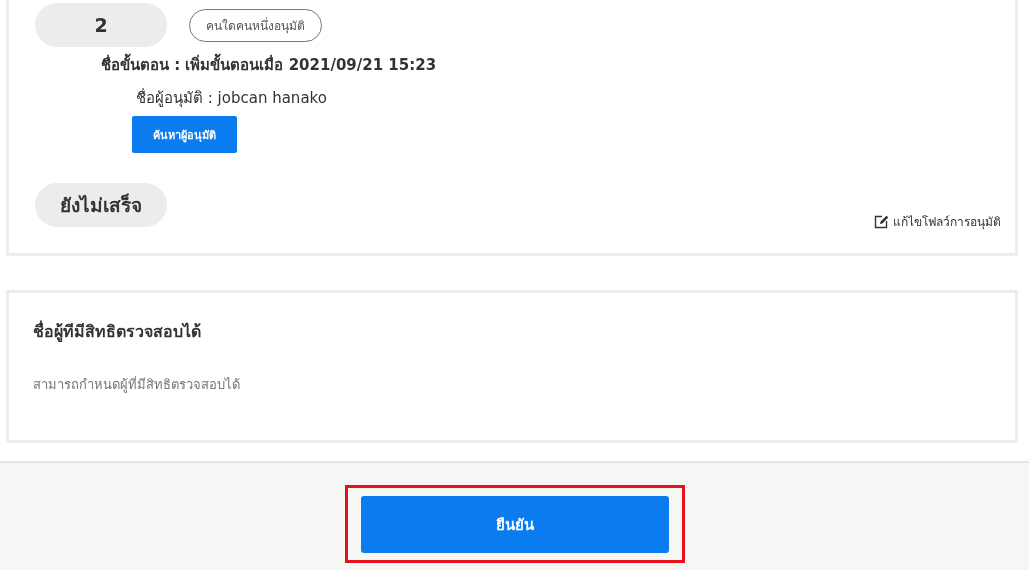 The image size is (1029, 570). I want to click on edit-flow-link: แก้ไขโฟลว์การอนุมัติ, so click(937, 221).